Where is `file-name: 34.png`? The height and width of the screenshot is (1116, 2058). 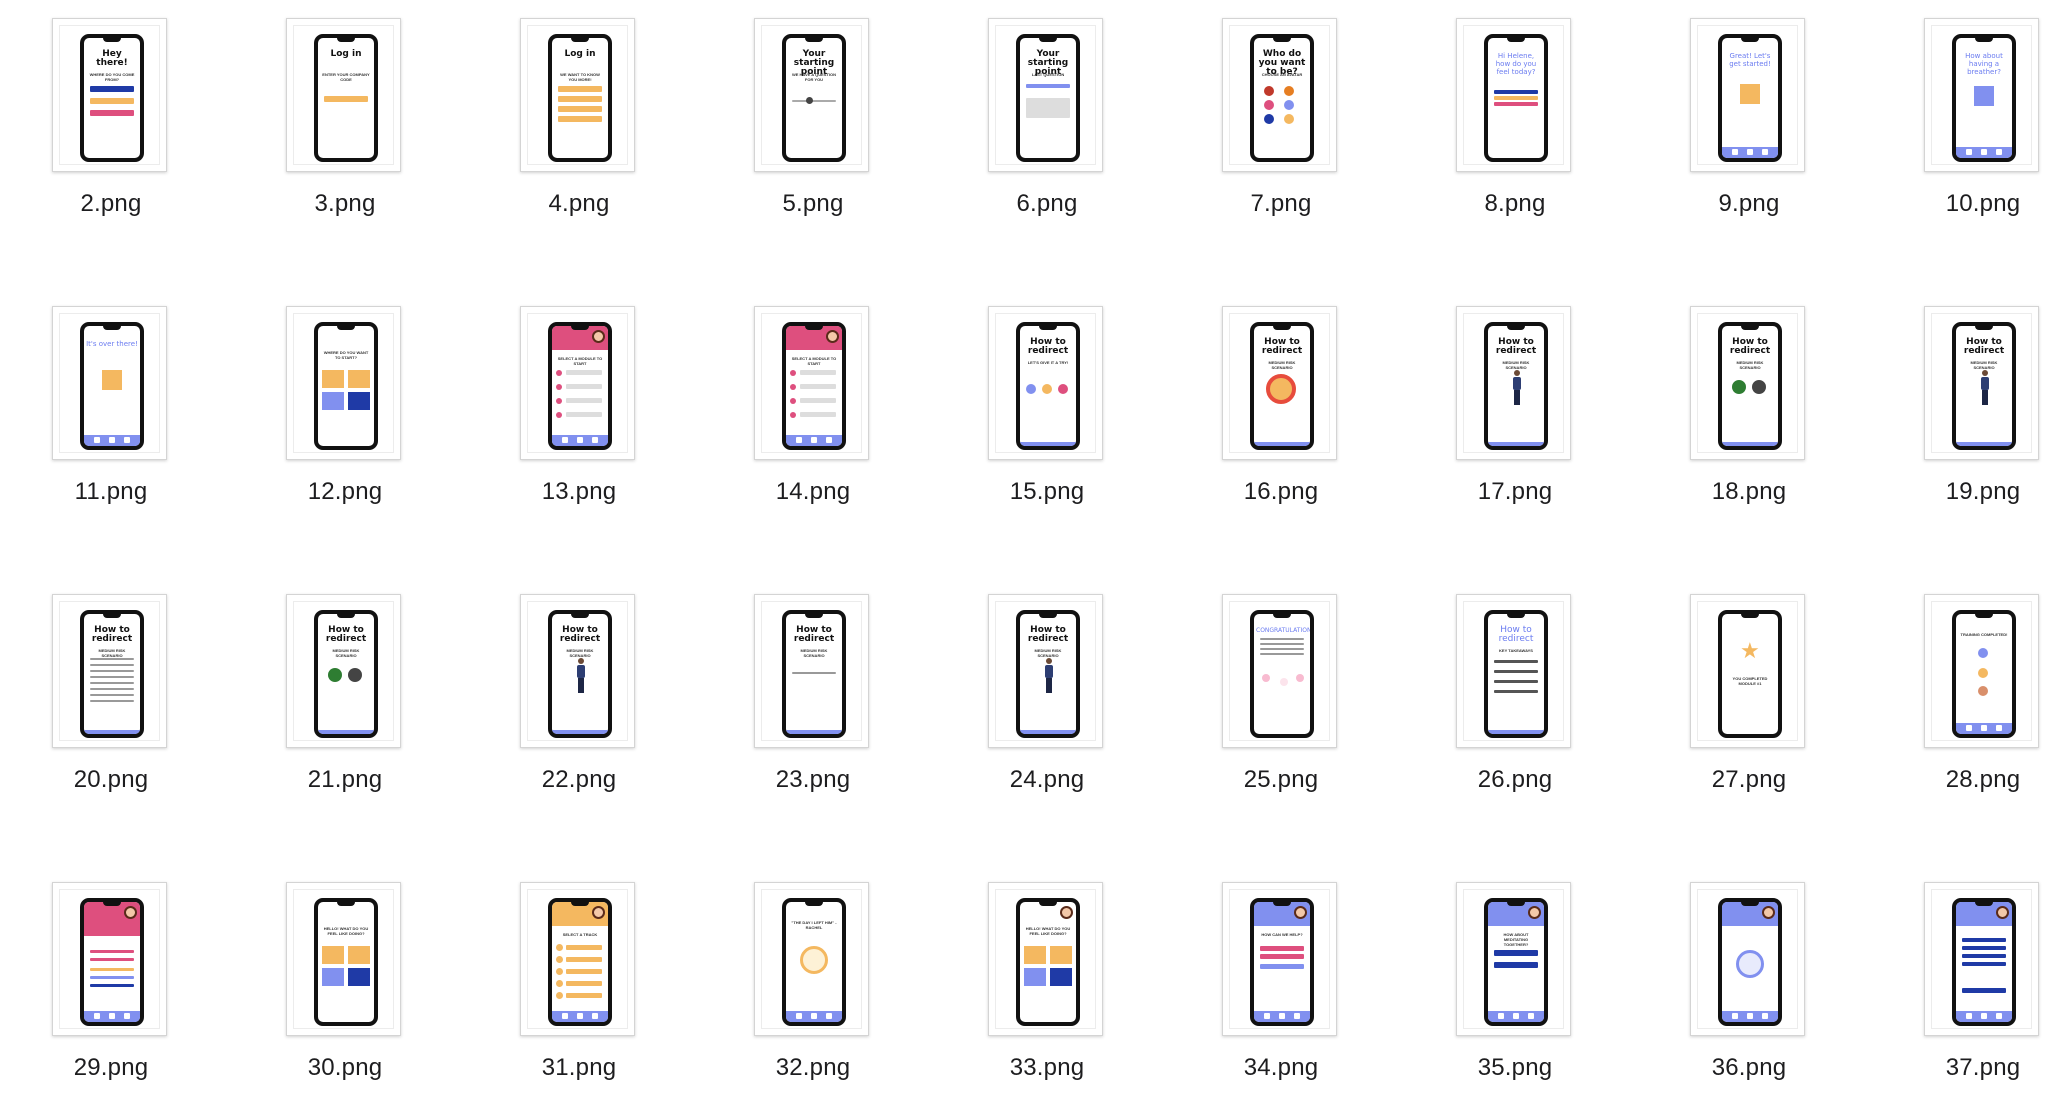
file-name: 34.png is located at coordinates (1281, 1068).